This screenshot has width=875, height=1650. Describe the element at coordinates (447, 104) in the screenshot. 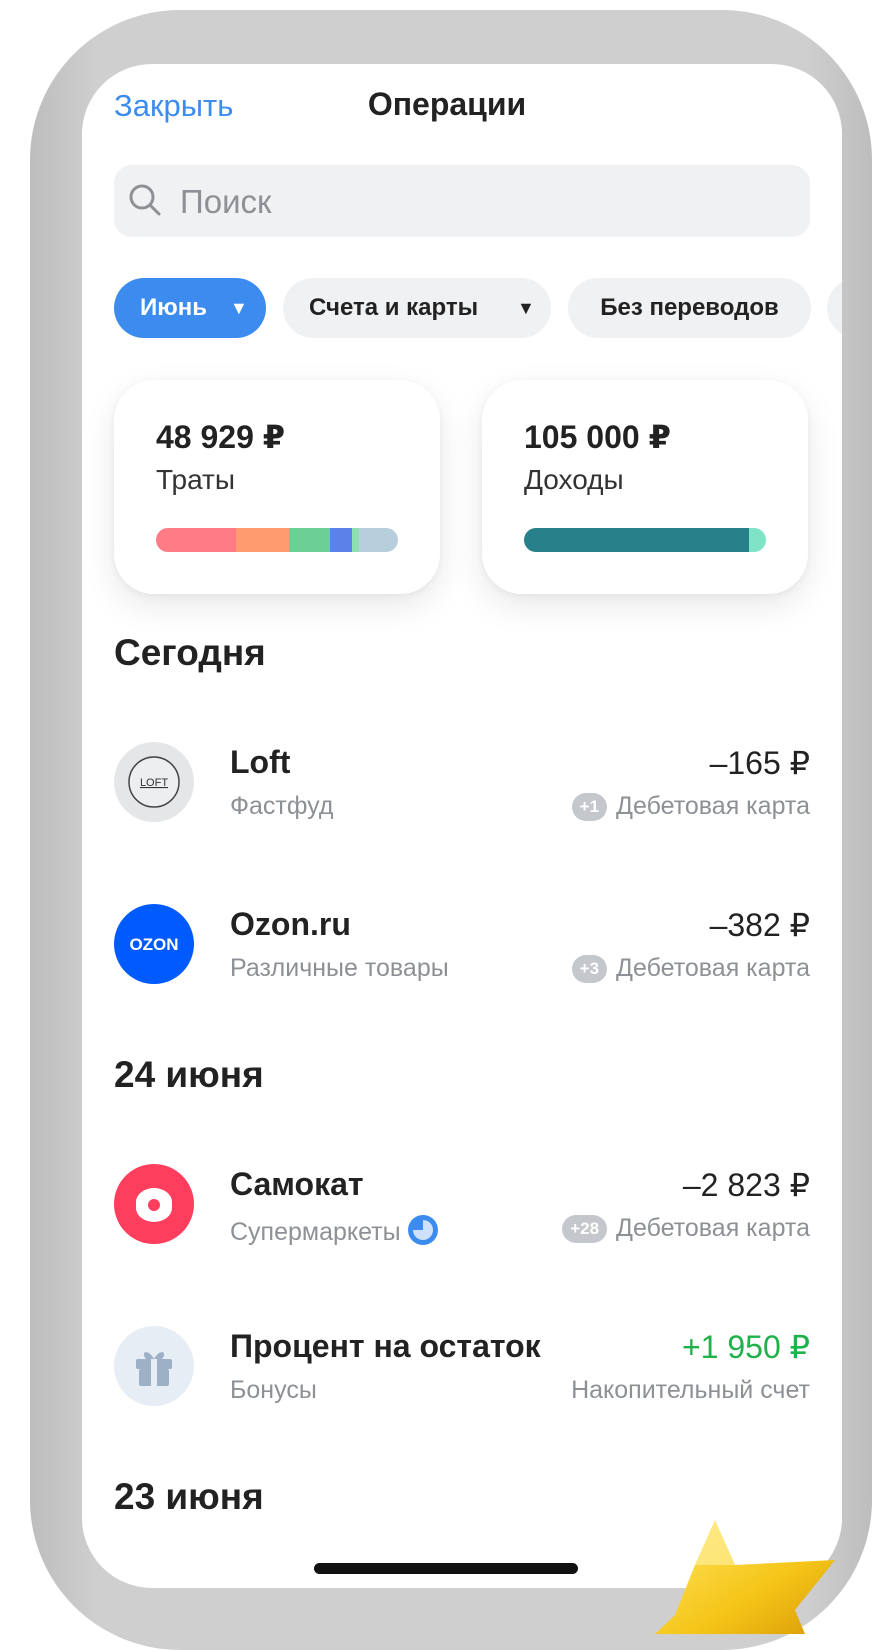

I see `page-title-text: Операции` at that location.